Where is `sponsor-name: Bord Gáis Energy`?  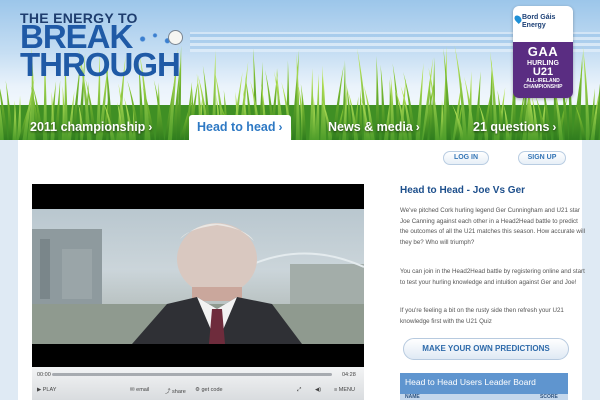 sponsor-name: Bord Gáis Energy is located at coordinates (539, 21).